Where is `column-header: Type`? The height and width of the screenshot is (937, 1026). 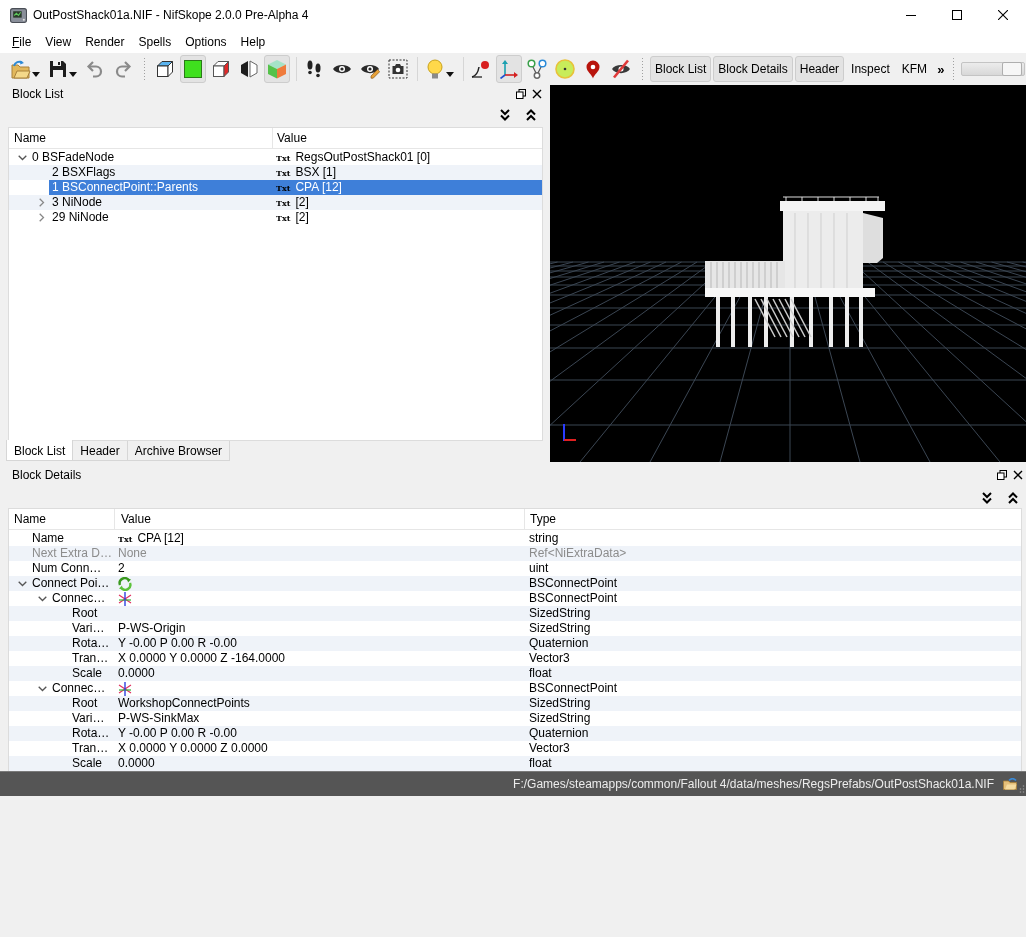 column-header: Type is located at coordinates (773, 519).